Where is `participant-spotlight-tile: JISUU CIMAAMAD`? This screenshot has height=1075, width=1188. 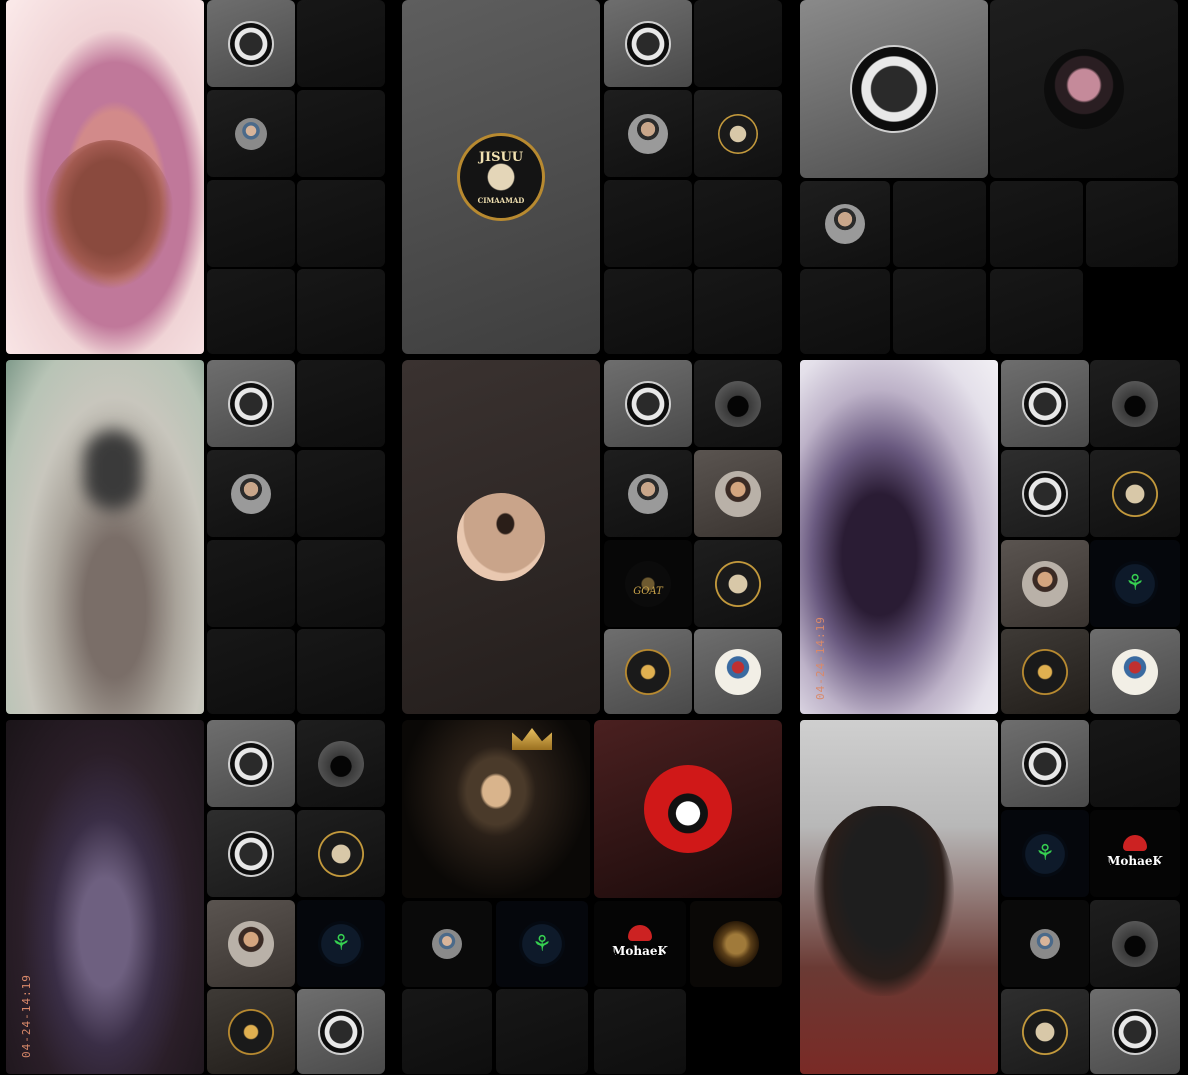 participant-spotlight-tile: JISUU CIMAAMAD is located at coordinates (501, 177).